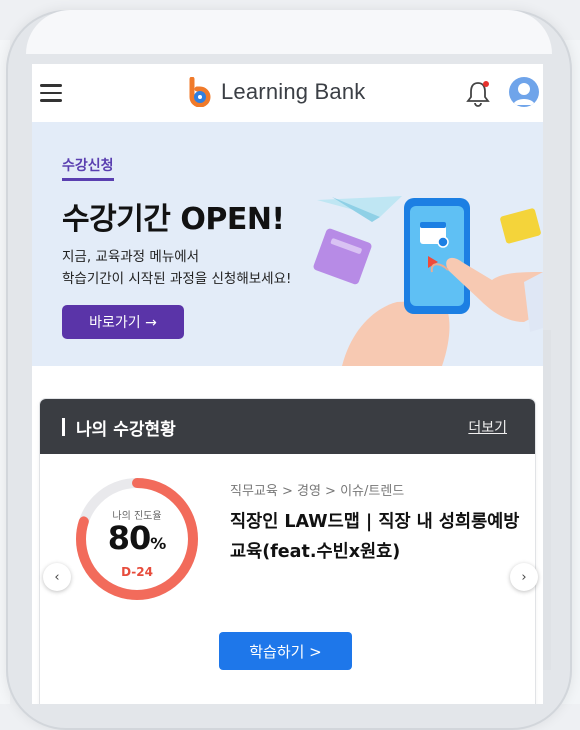 The image size is (580, 730). I want to click on user-icon, so click(524, 92).